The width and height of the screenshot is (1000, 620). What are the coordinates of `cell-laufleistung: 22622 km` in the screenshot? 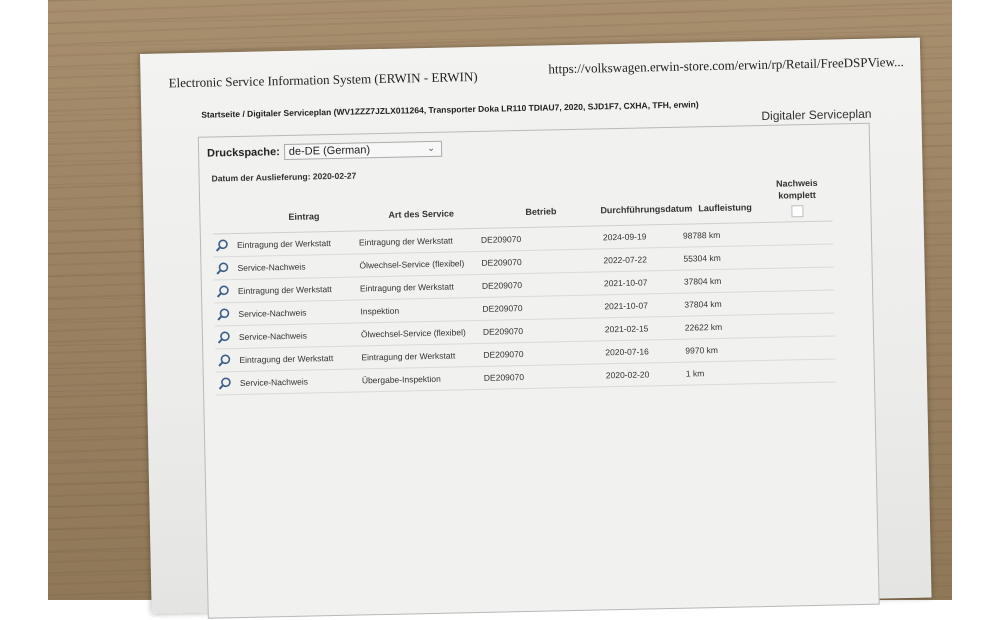 It's located at (703, 327).